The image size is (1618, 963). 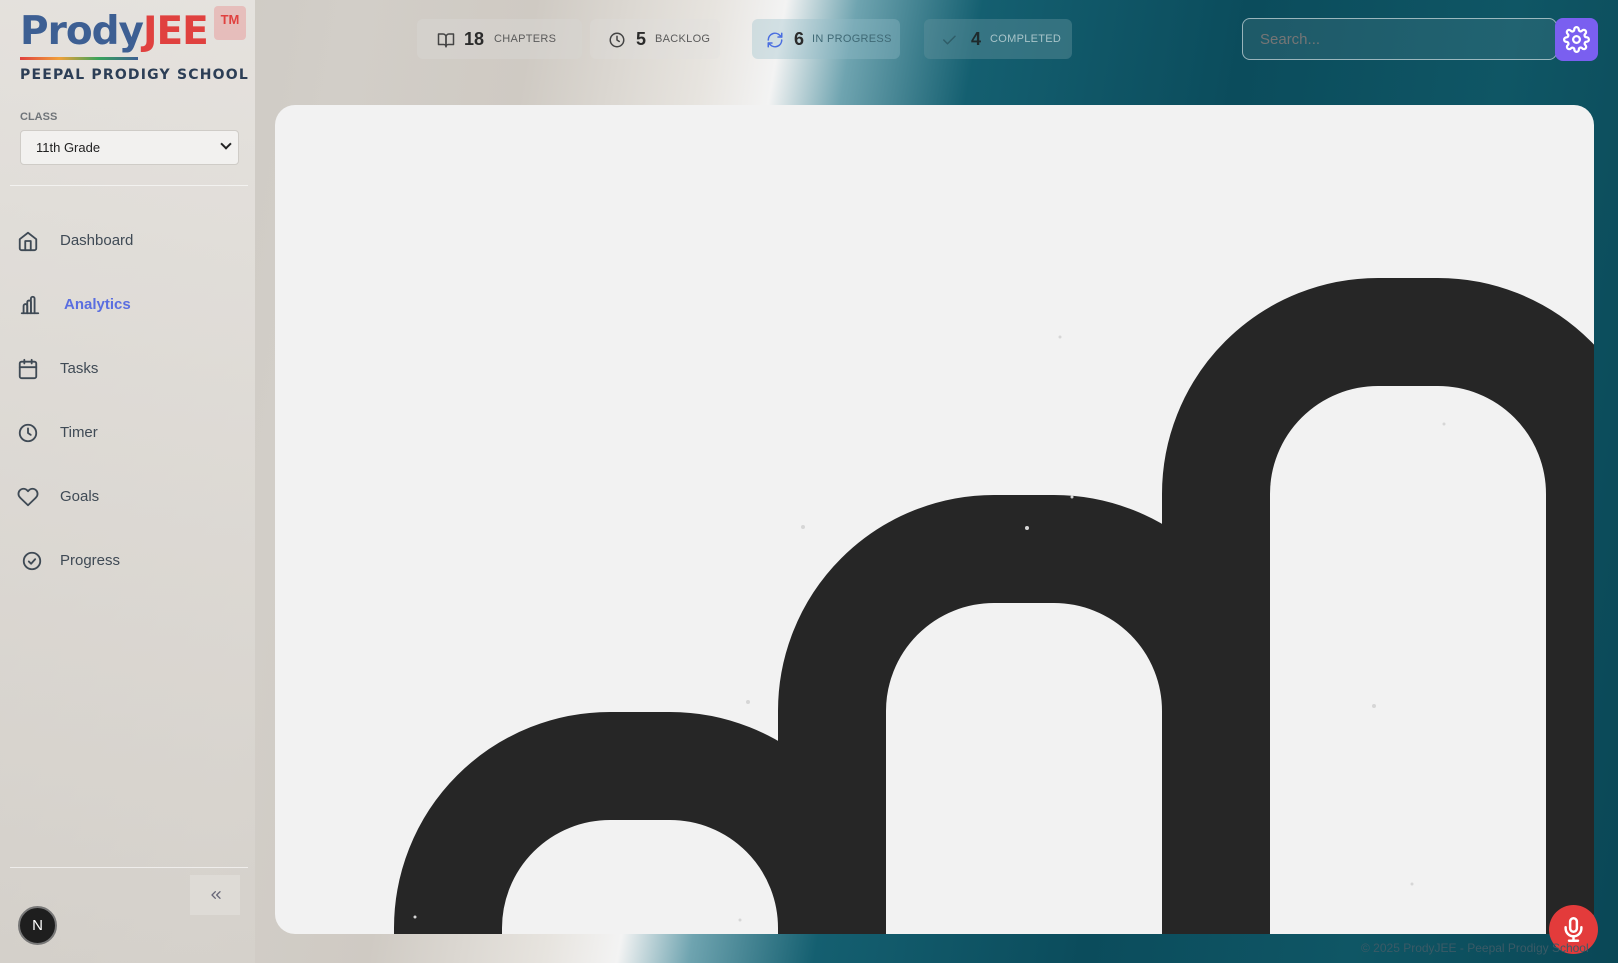 I want to click on nav-item-timer: Timer, so click(x=127, y=433).